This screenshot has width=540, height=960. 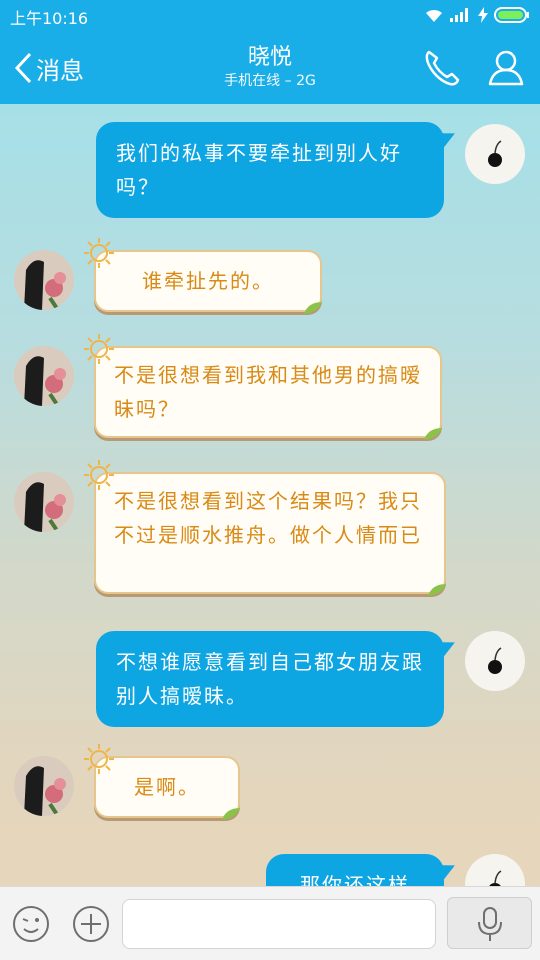 What do you see at coordinates (270, 679) in the screenshot?
I see `outgoing-bubble: 不想谁愿意看到自己都女朋友跟别人搞暧昧。` at bounding box center [270, 679].